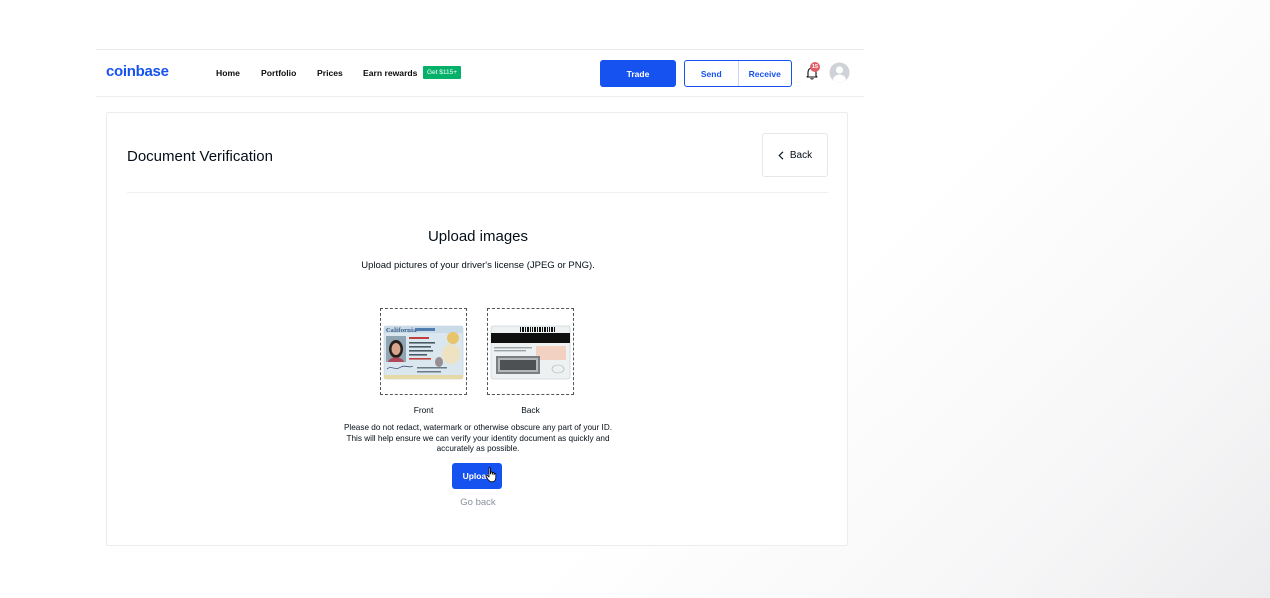 Image resolution: width=1270 pixels, height=598 pixels. What do you see at coordinates (781, 155) in the screenshot?
I see `chevron-left-icon` at bounding box center [781, 155].